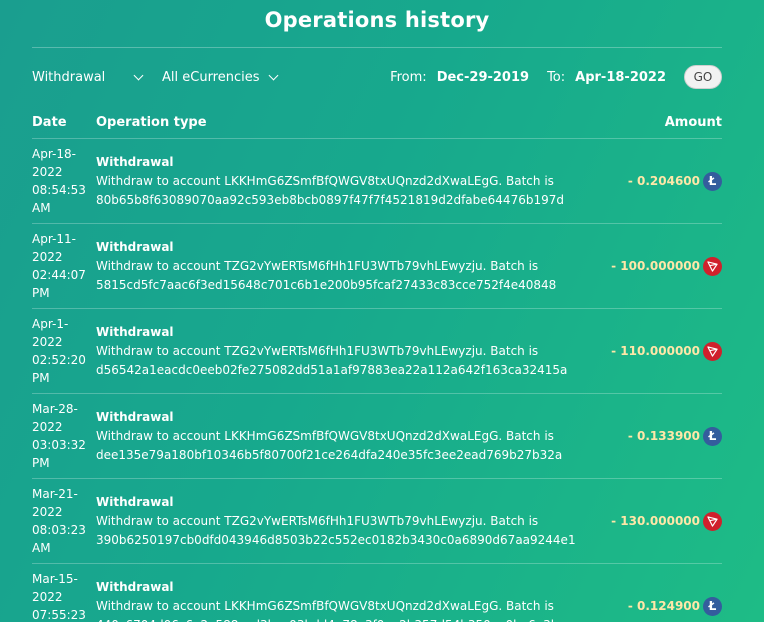 The width and height of the screenshot is (764, 622). I want to click on amount-value: - 100.000000, so click(655, 266).